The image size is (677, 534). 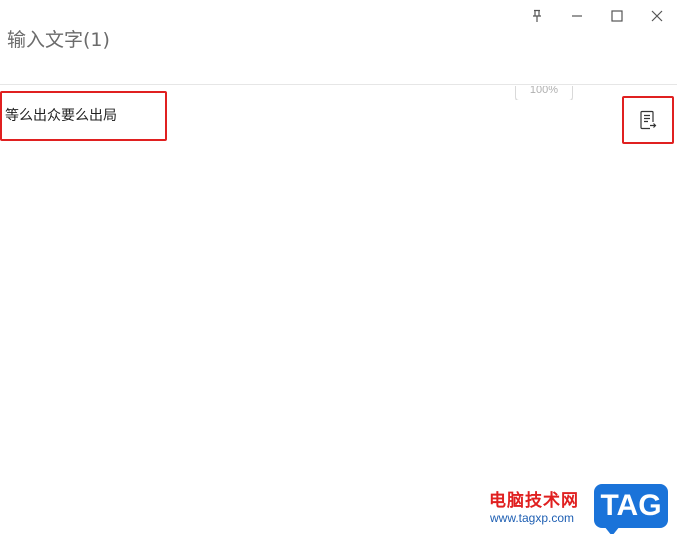 I want to click on window-title: 输入文字(1), so click(x=58, y=40).